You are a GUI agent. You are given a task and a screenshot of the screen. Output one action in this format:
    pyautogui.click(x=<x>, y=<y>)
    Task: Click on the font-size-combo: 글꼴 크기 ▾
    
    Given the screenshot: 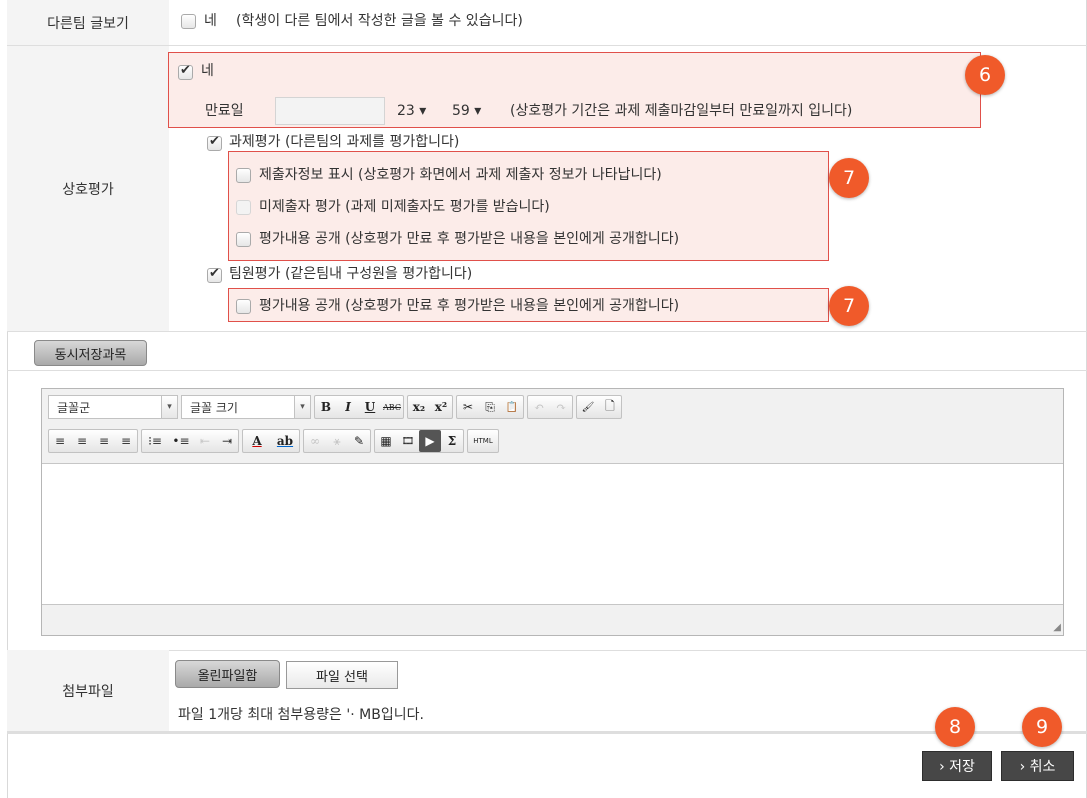 What is the action you would take?
    pyautogui.click(x=246, y=407)
    